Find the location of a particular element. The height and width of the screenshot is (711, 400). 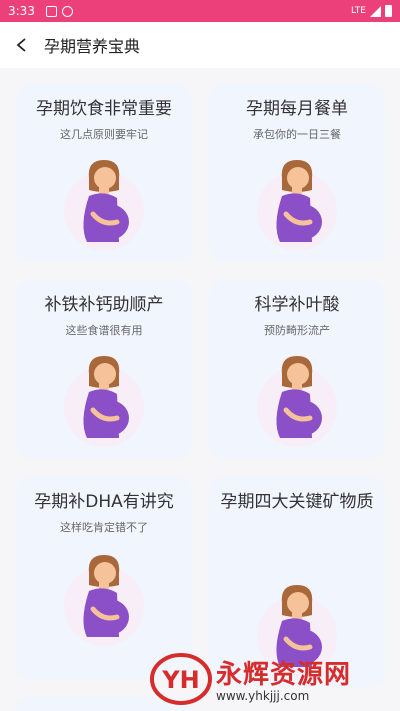

watermark-logo: YH is located at coordinates (181, 678).